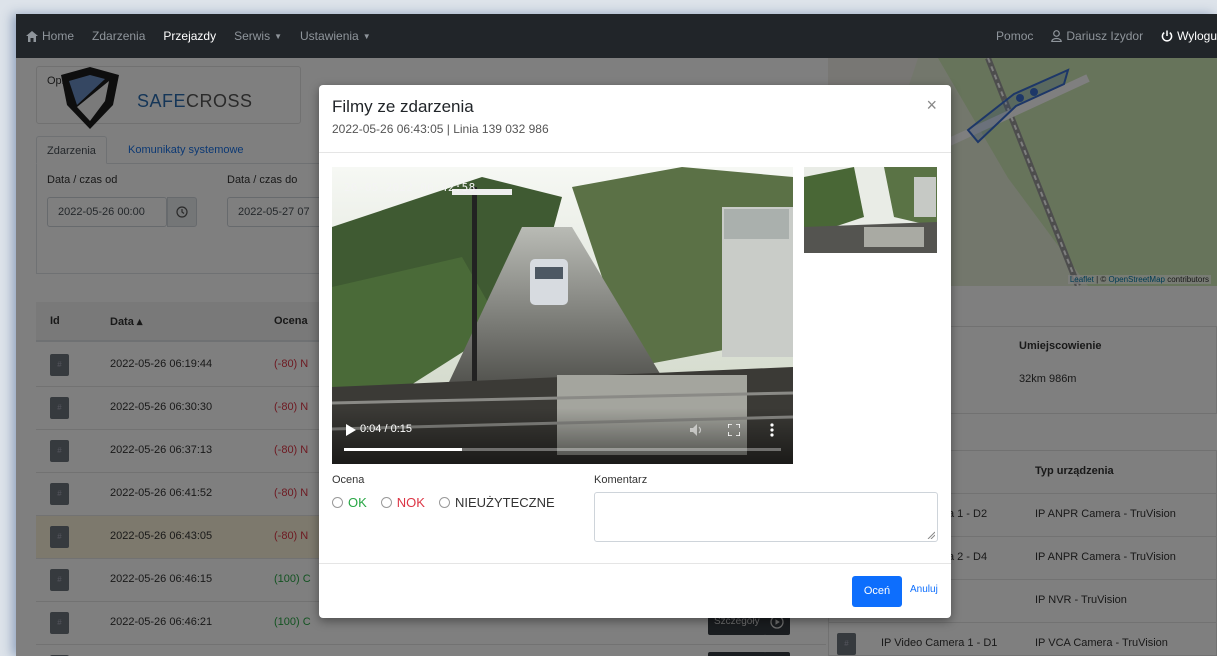 This screenshot has width=1217, height=656. Describe the element at coordinates (734, 430) in the screenshot. I see `fullscreen-icon` at that location.